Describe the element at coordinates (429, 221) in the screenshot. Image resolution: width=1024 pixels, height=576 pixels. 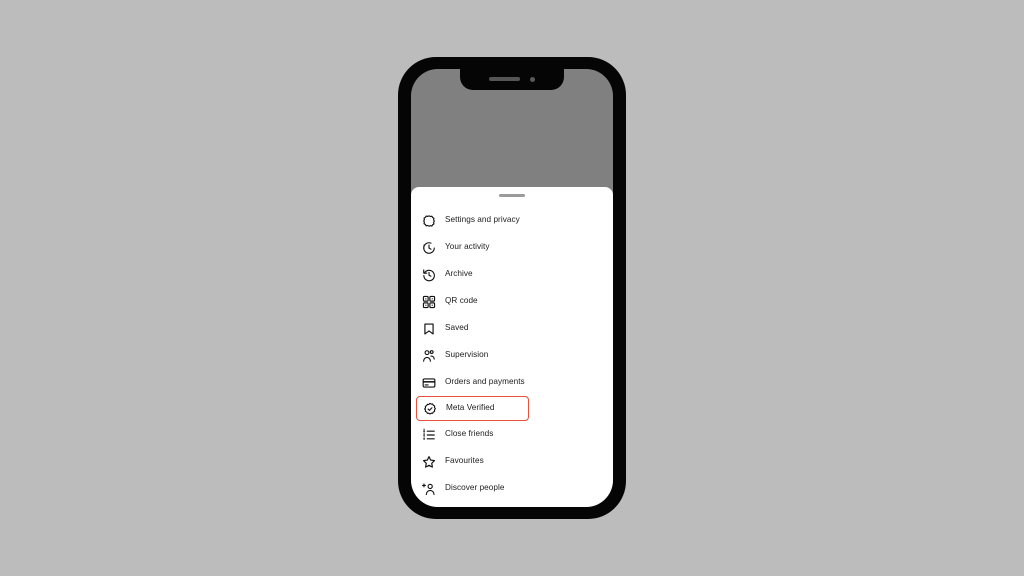
I see `settings-gear-icon` at that location.